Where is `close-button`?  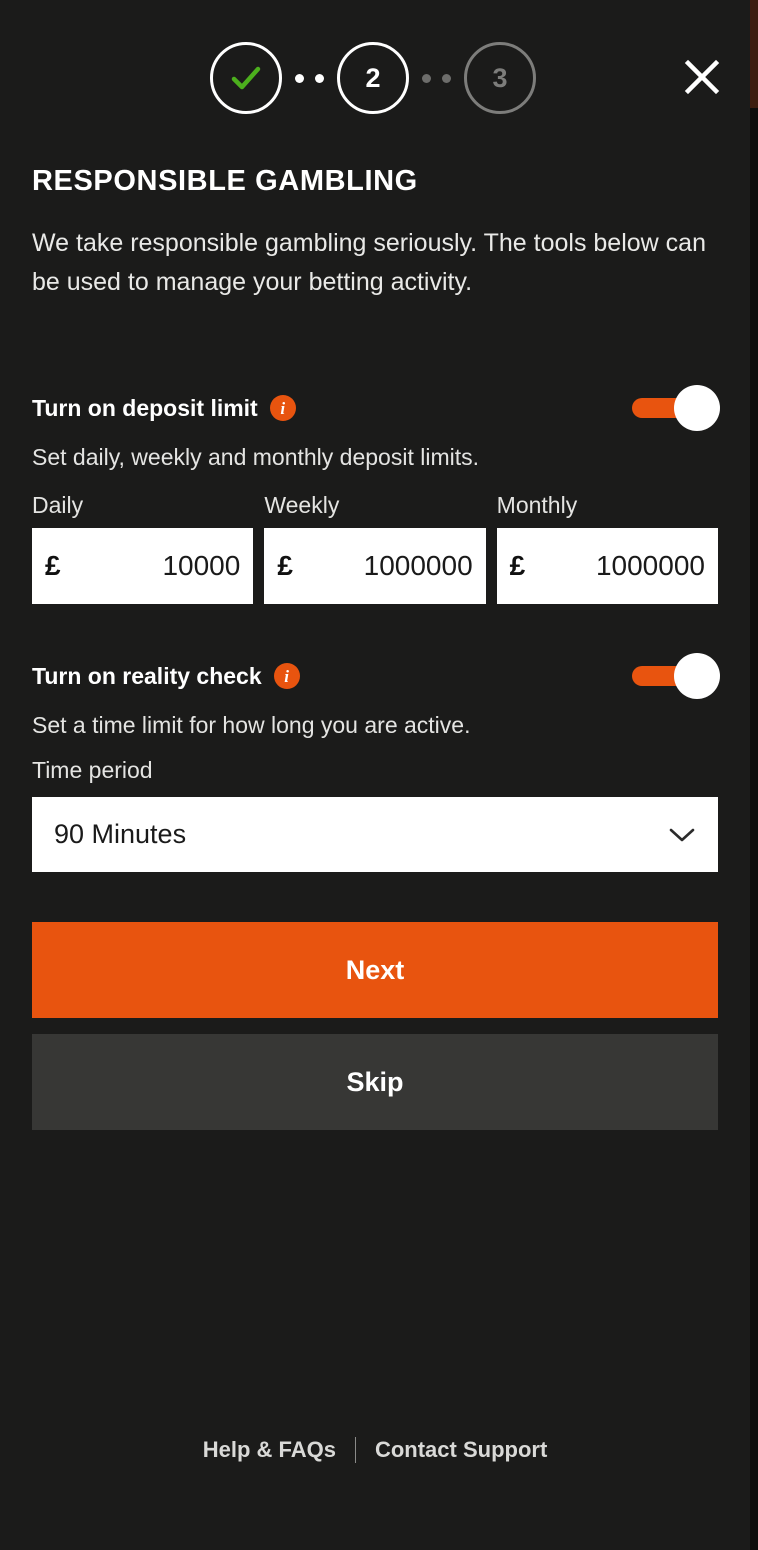
close-button is located at coordinates (702, 77).